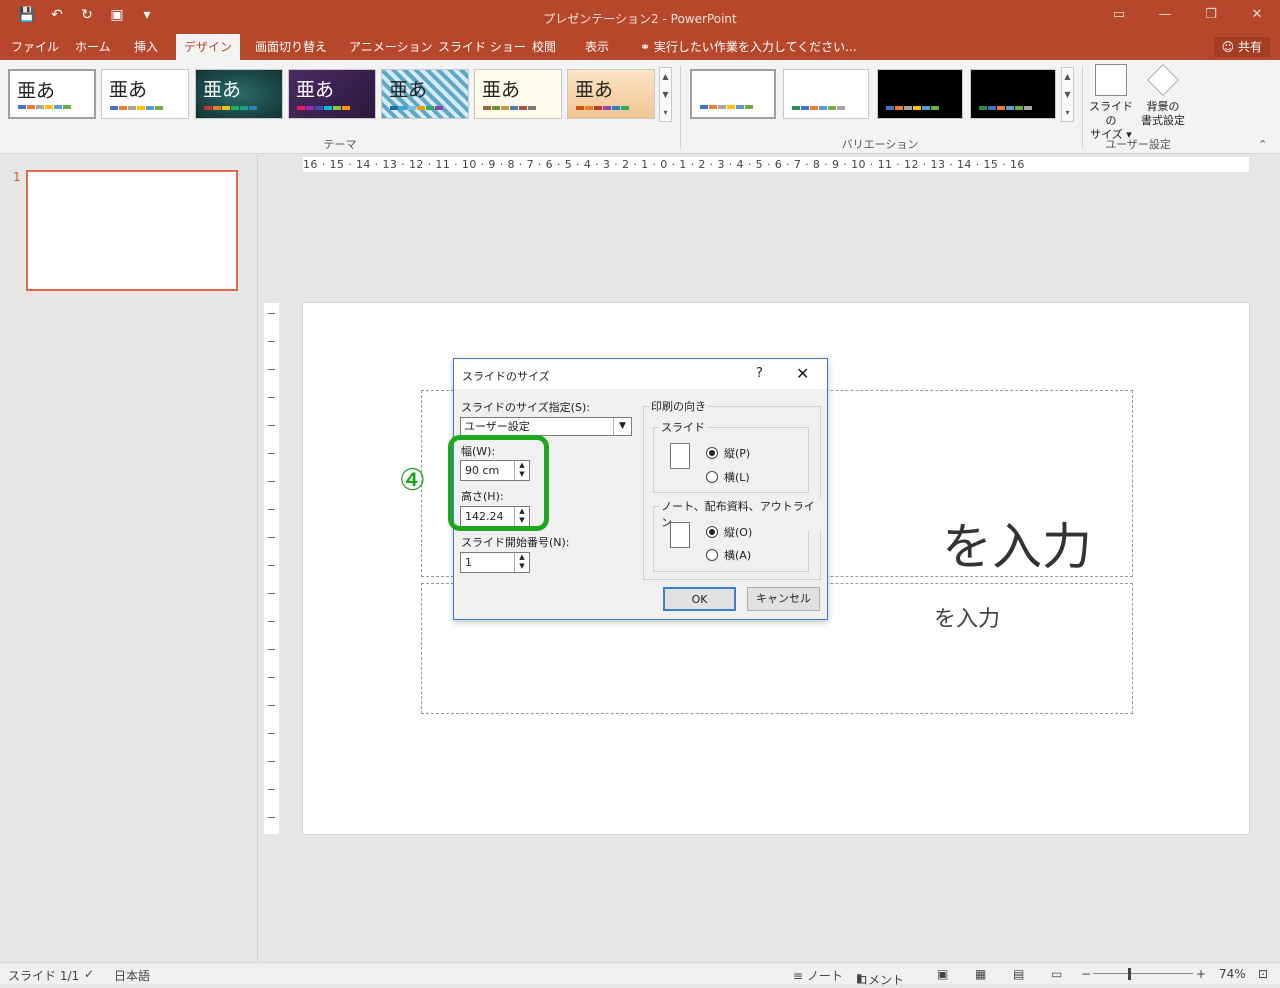 The image size is (1280, 988). What do you see at coordinates (1143, 973) in the screenshot?
I see `zoom-slider` at bounding box center [1143, 973].